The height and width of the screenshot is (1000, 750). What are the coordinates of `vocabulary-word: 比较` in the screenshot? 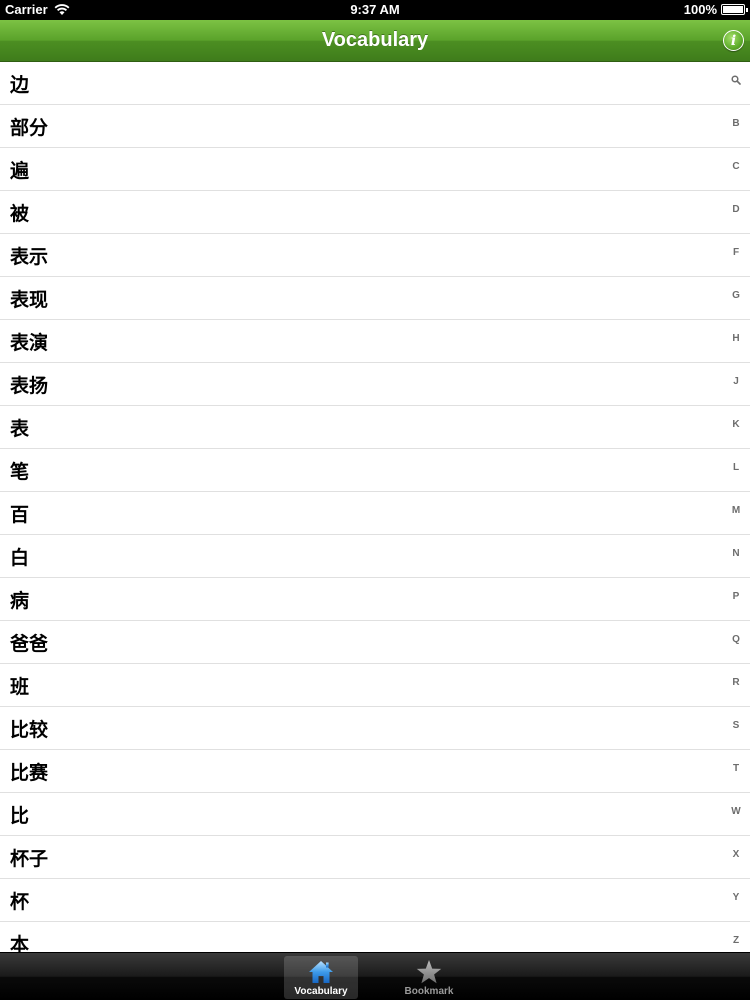 It's located at (29, 729).